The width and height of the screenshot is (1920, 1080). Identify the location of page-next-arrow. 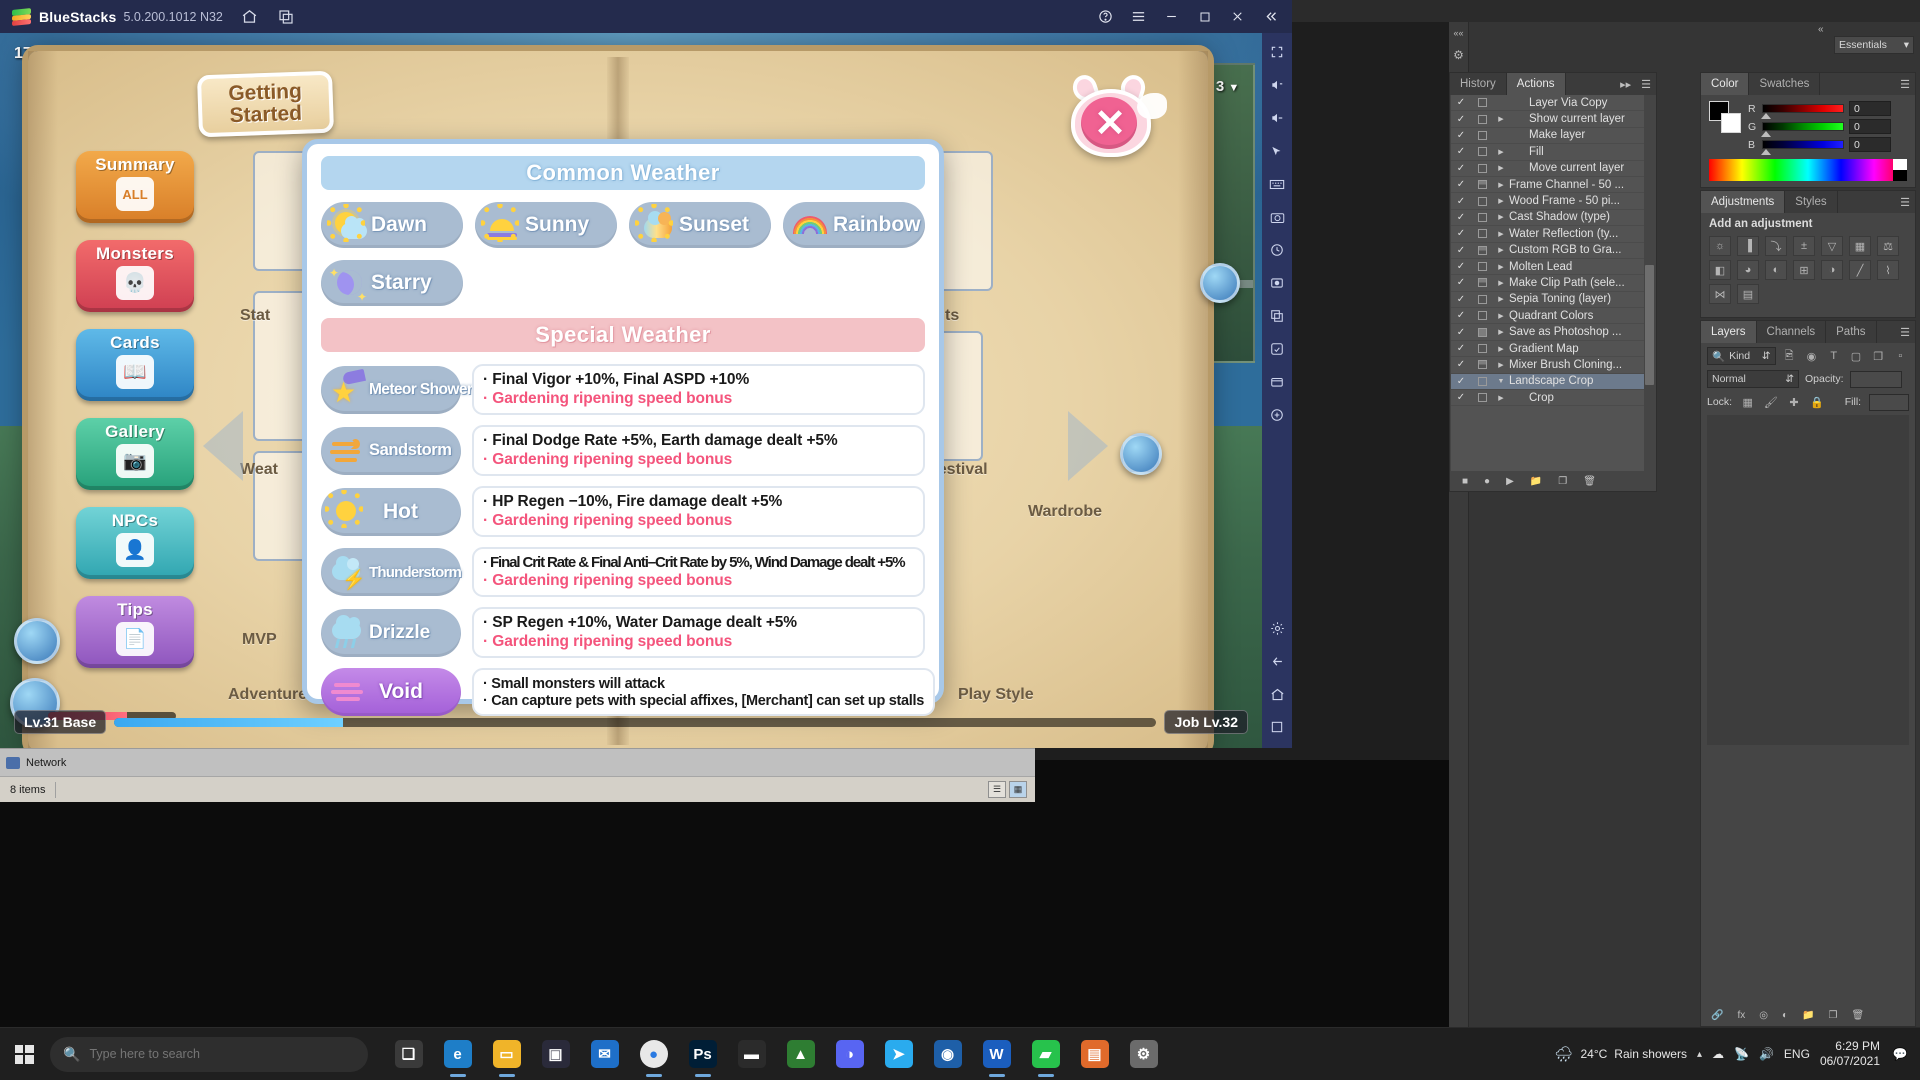
(1088, 446).